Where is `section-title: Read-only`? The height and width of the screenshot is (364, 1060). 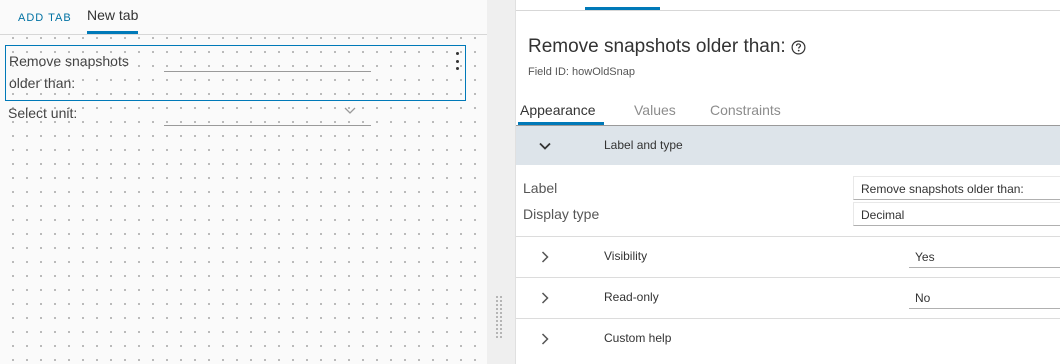
section-title: Read-only is located at coordinates (631, 297).